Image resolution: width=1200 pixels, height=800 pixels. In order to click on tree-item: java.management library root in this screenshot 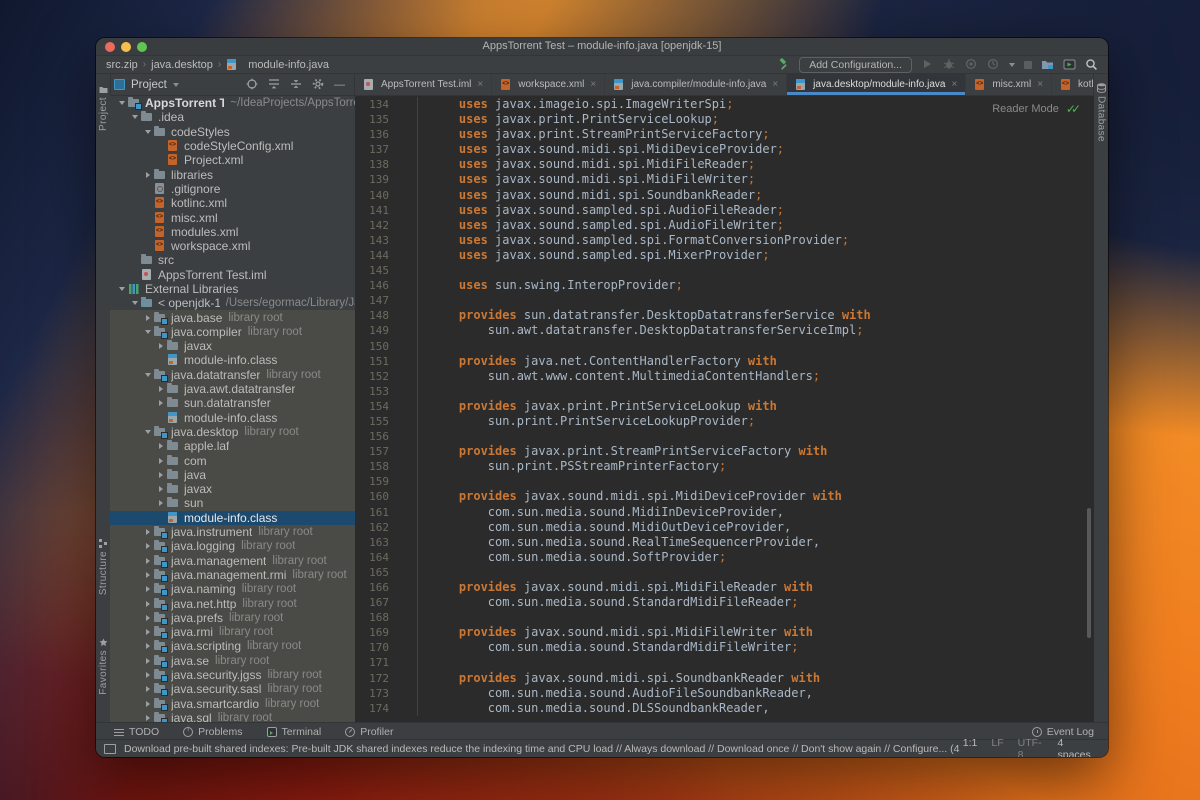, I will do `click(232, 560)`.